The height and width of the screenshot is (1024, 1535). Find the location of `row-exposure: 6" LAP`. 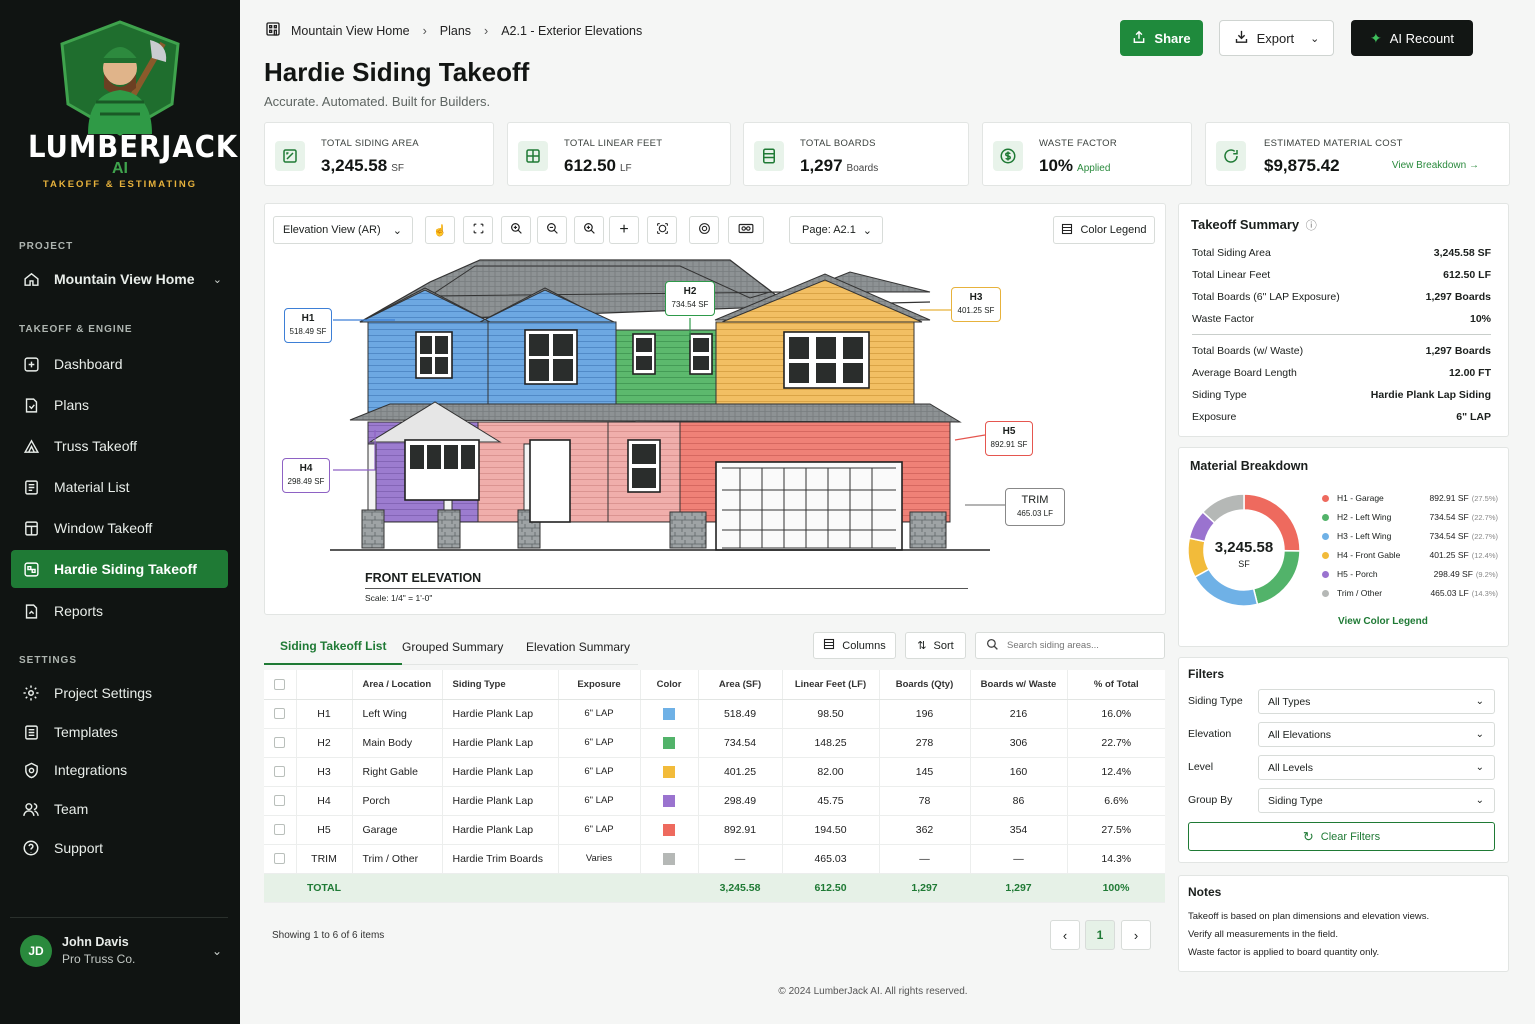

row-exposure: 6" LAP is located at coordinates (599, 801).